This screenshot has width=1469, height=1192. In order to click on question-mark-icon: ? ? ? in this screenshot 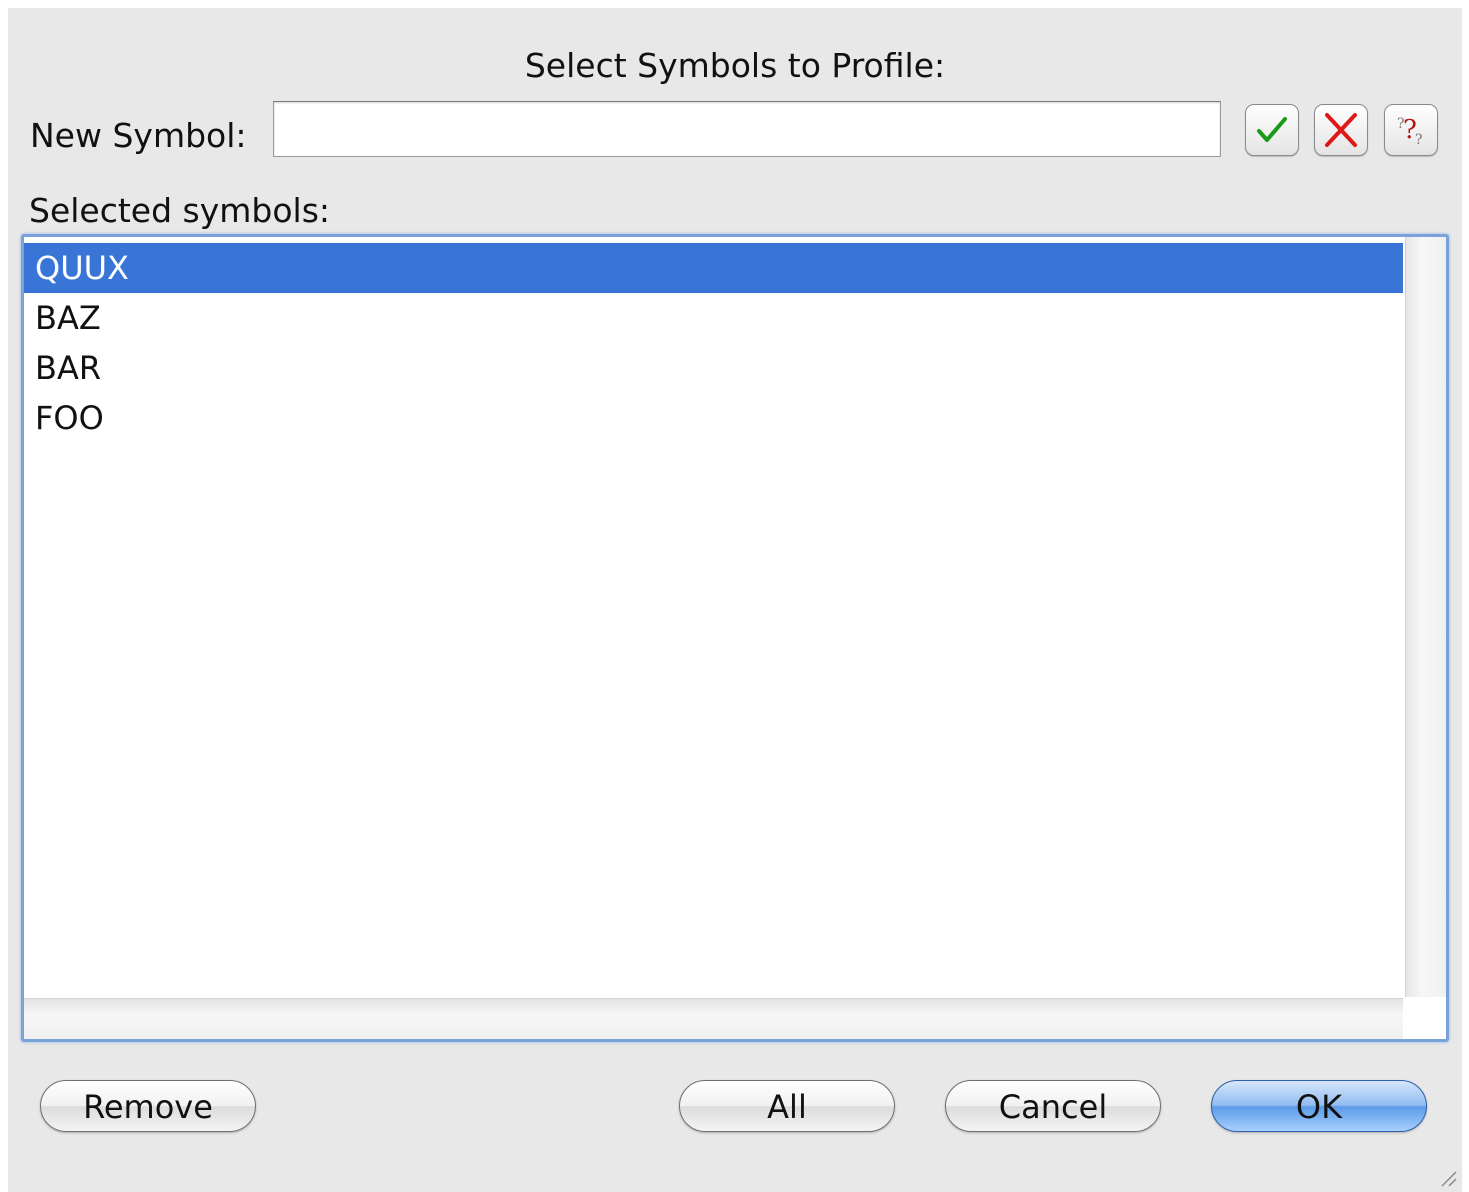, I will do `click(1410, 131)`.